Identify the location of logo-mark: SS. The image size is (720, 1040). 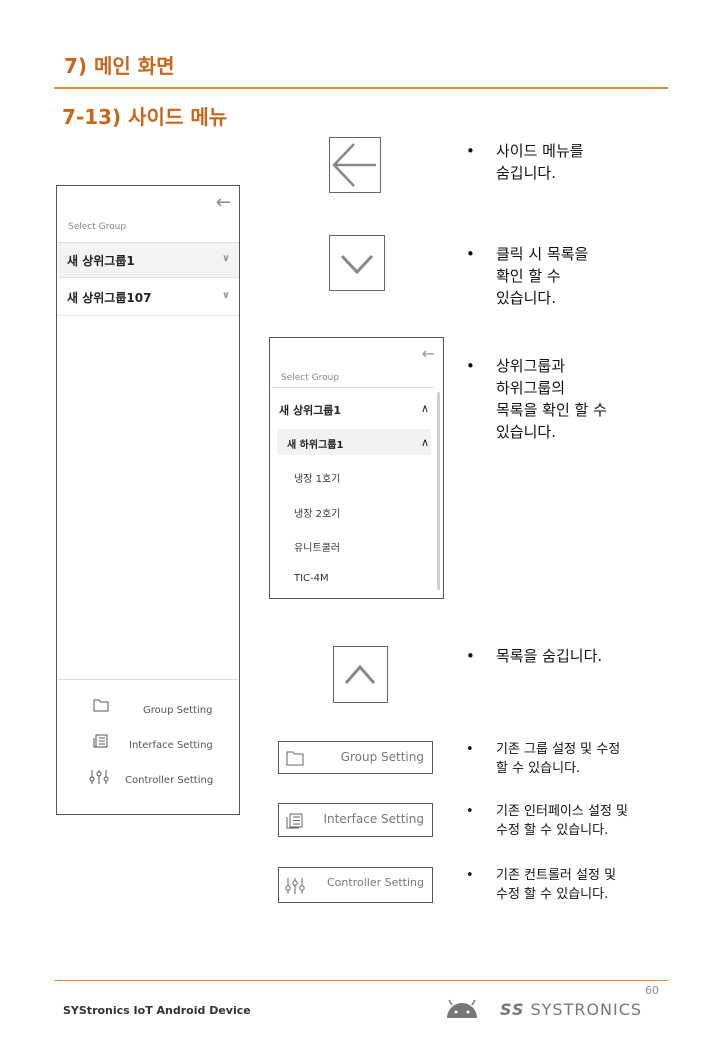
(512, 1009).